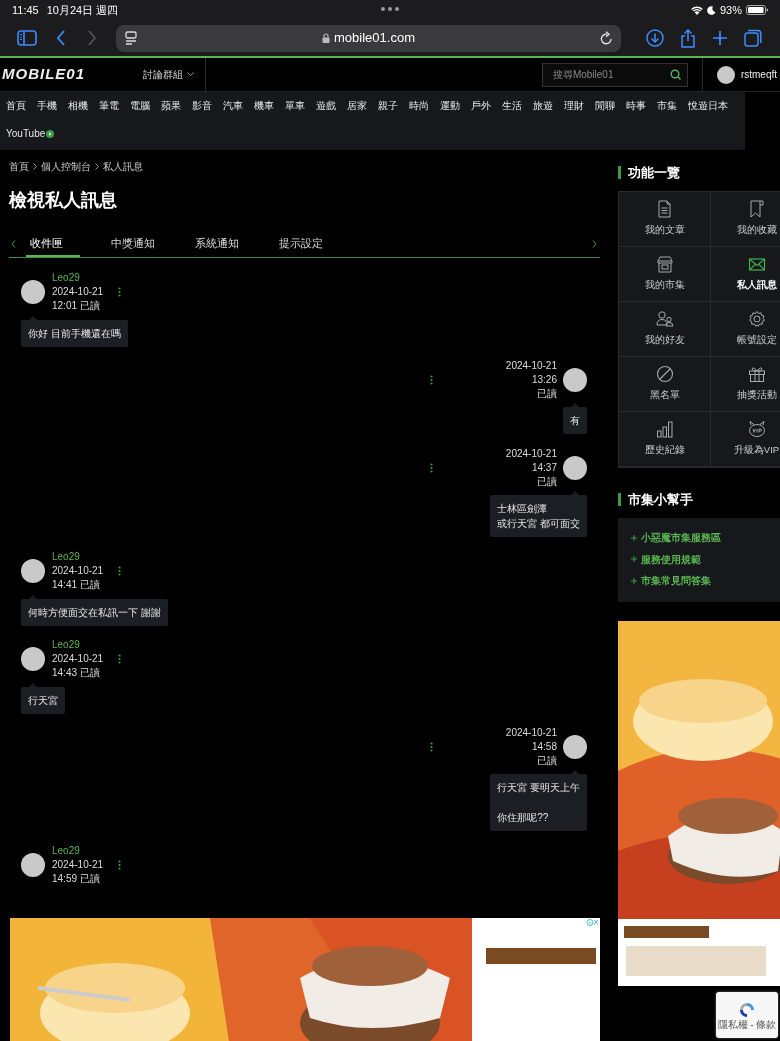 The image size is (780, 1041). Describe the element at coordinates (614, 74) in the screenshot. I see `search-field: 搜尋Mobile01` at that location.